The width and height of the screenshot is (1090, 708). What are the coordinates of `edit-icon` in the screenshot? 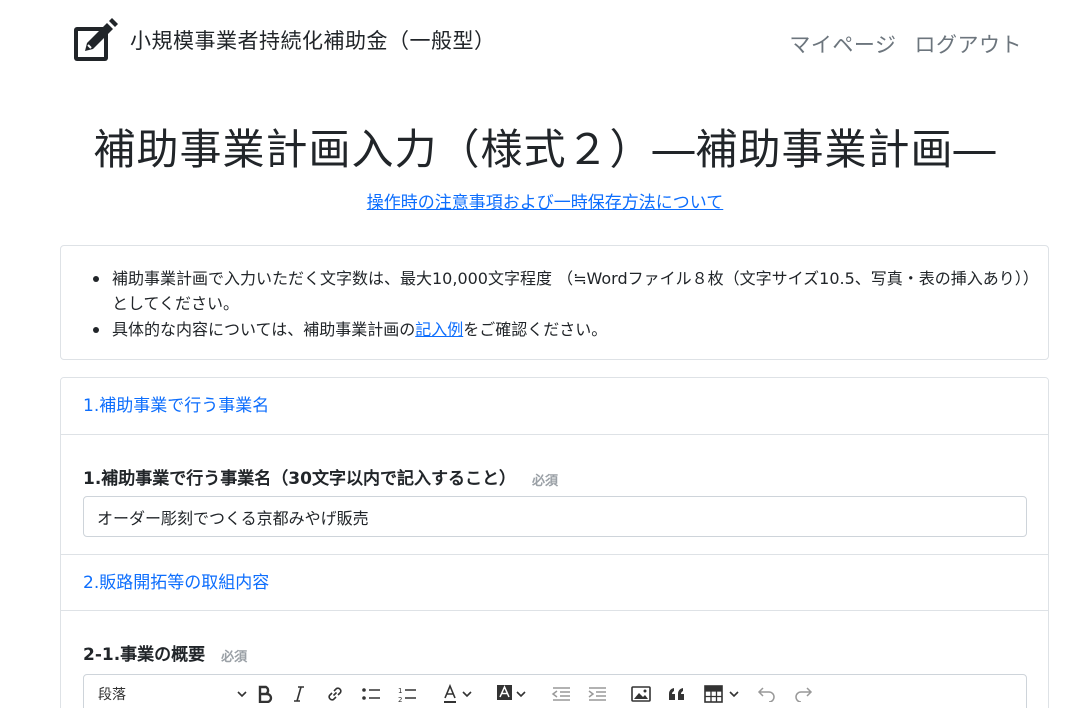 It's located at (96, 39).